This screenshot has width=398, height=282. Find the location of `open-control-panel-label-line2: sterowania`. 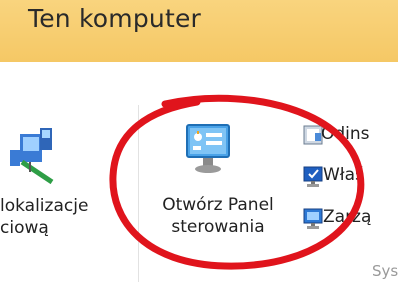

open-control-panel-label-line2: sterowania is located at coordinates (218, 227).